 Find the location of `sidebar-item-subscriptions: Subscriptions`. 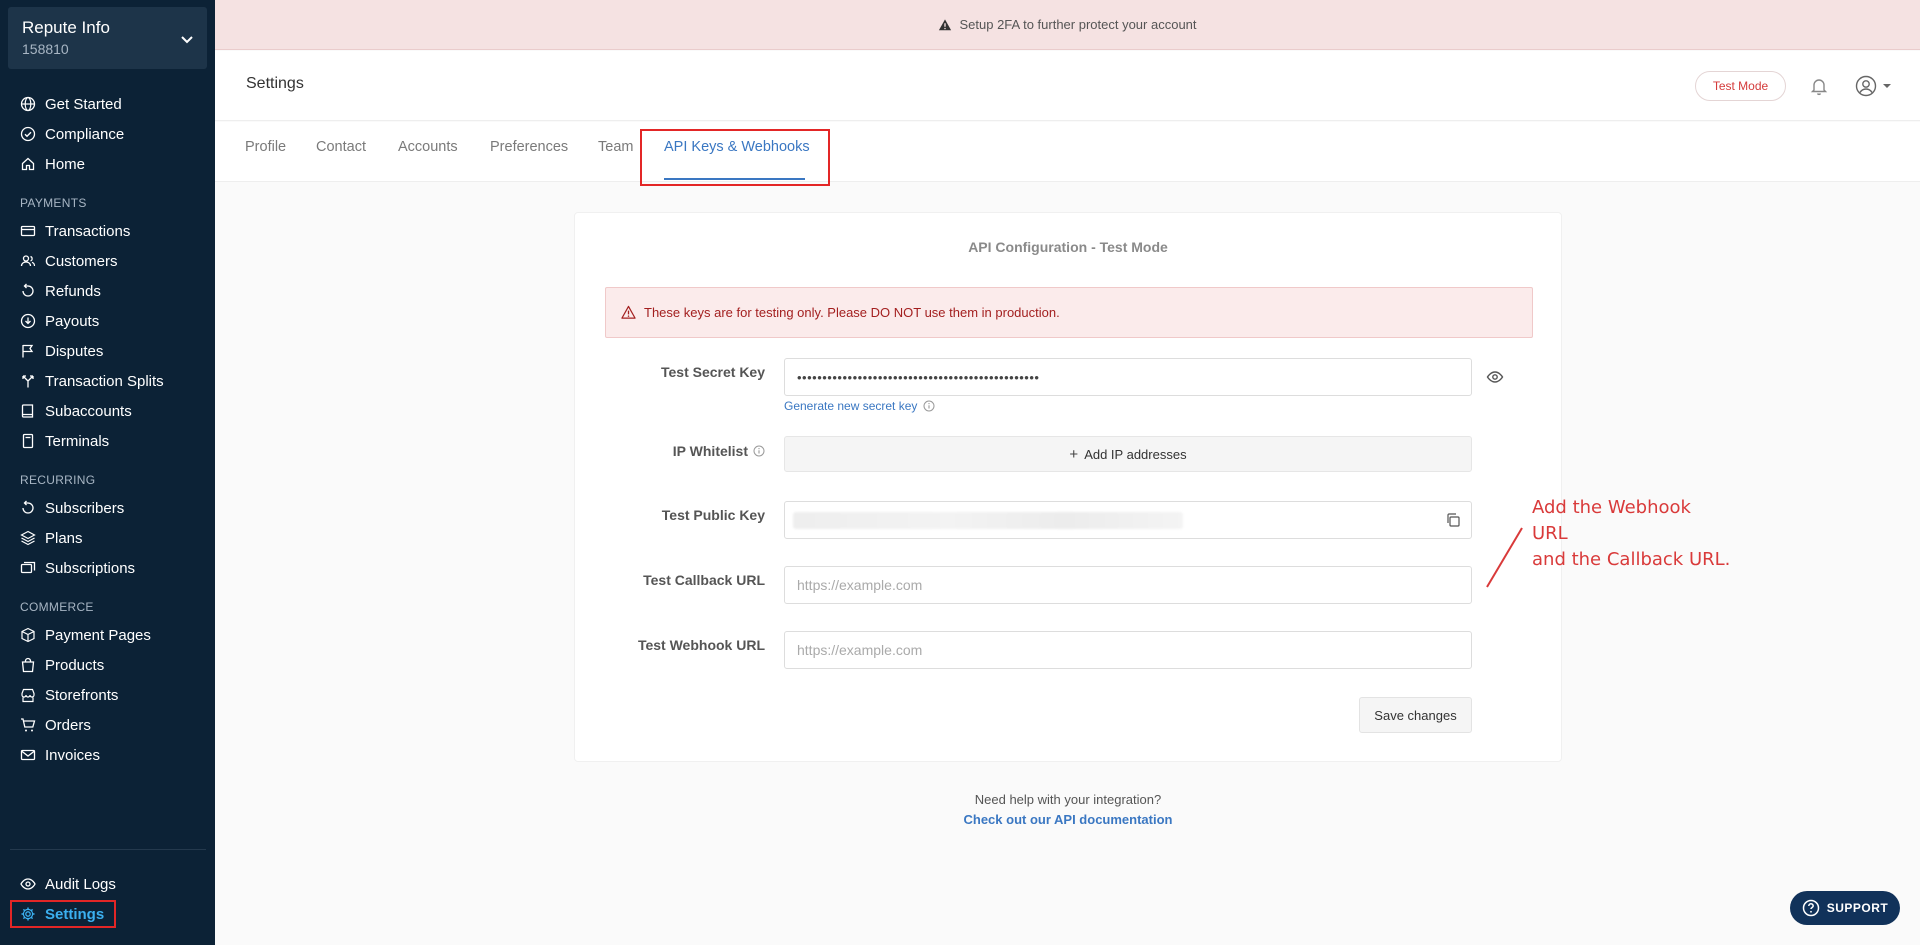

sidebar-item-subscriptions: Subscriptions is located at coordinates (107, 568).